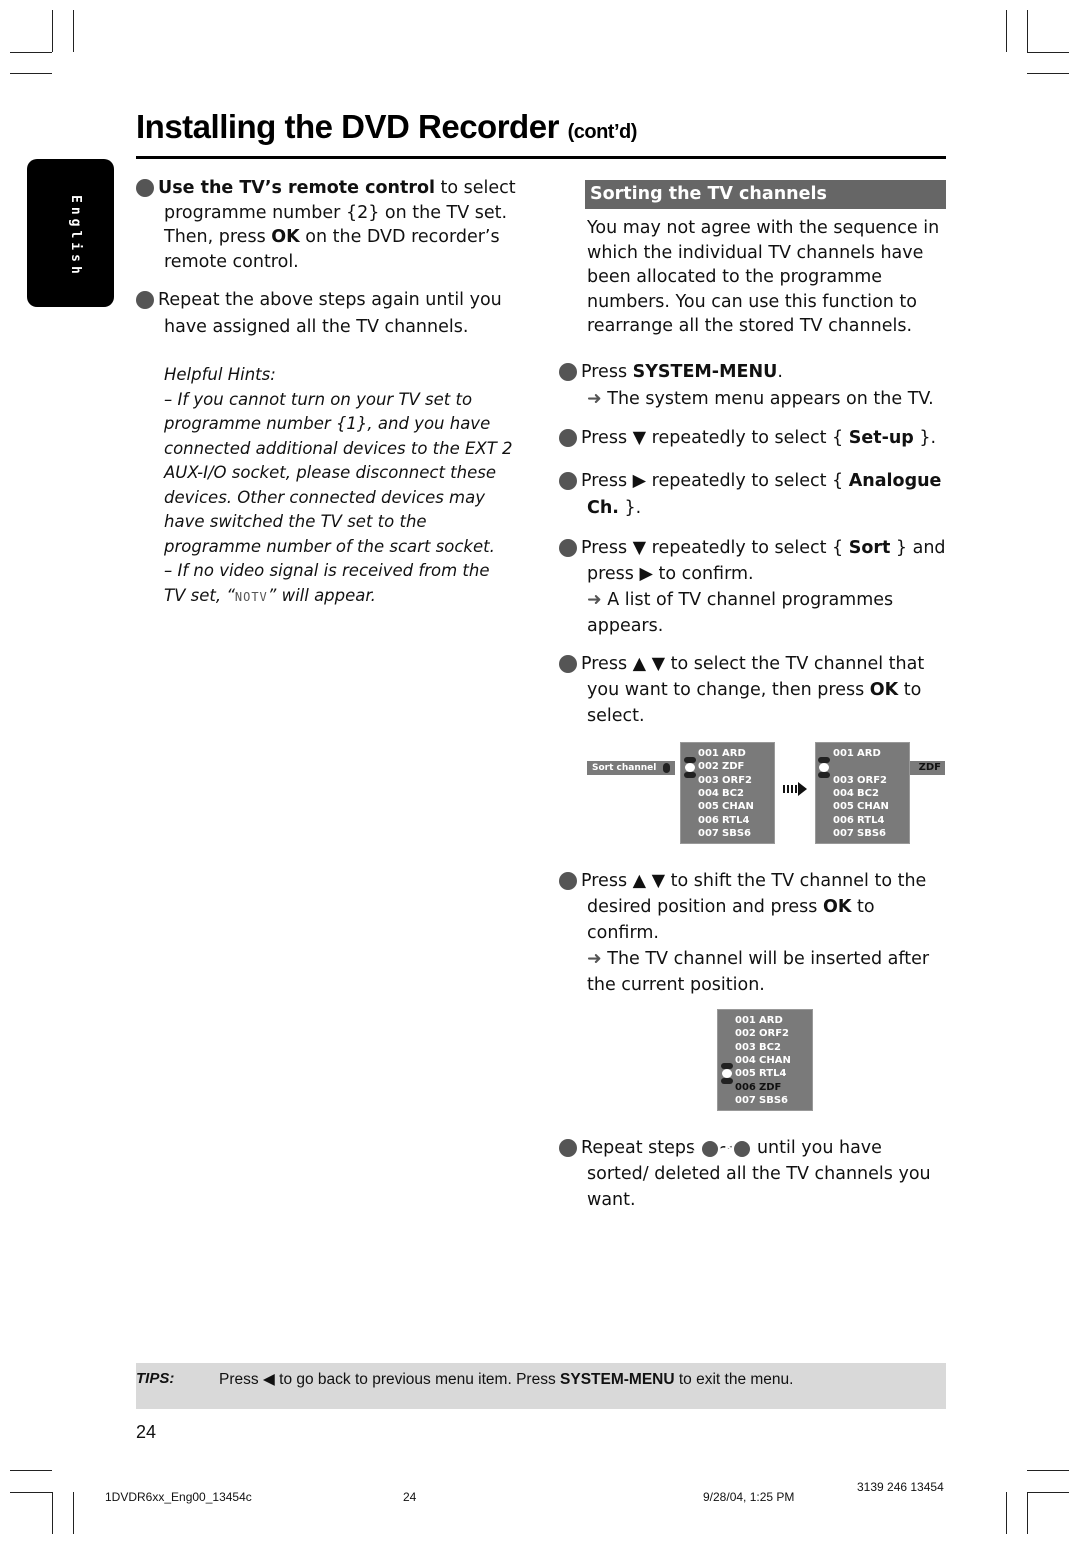  I want to click on channel-row: 005 RTL4, so click(760, 1073).